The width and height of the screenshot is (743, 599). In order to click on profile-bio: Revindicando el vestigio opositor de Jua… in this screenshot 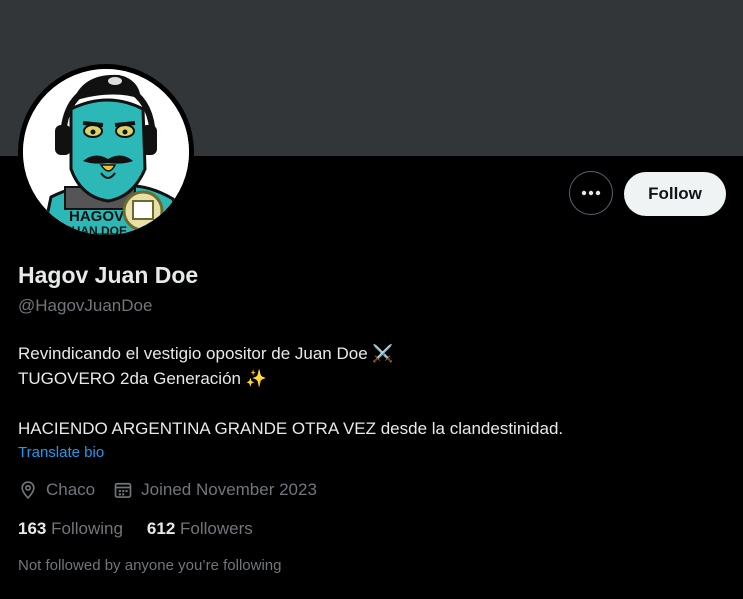, I will do `click(290, 391)`.